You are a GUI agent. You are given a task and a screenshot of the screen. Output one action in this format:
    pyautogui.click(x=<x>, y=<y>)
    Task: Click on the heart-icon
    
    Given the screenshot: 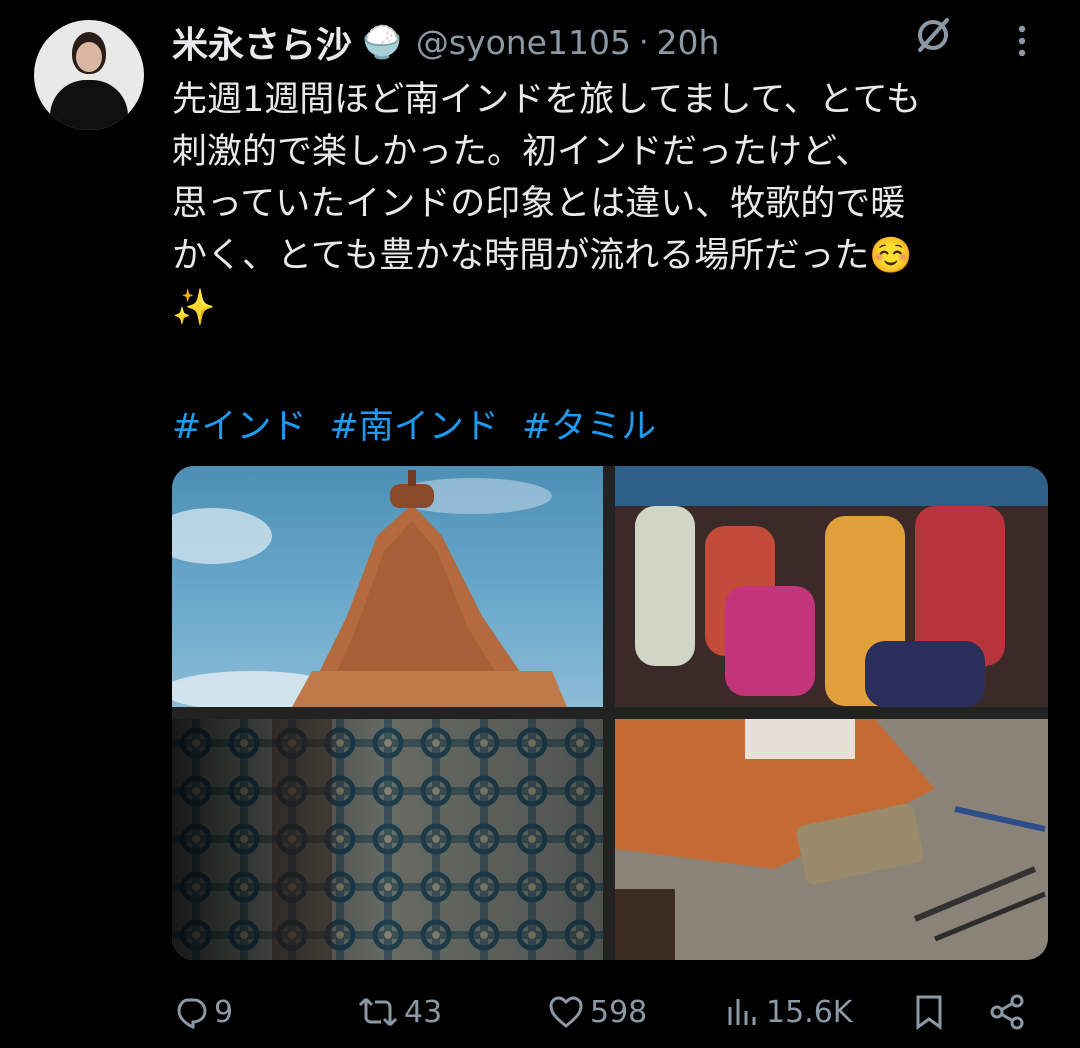 What is the action you would take?
    pyautogui.click(x=566, y=1012)
    